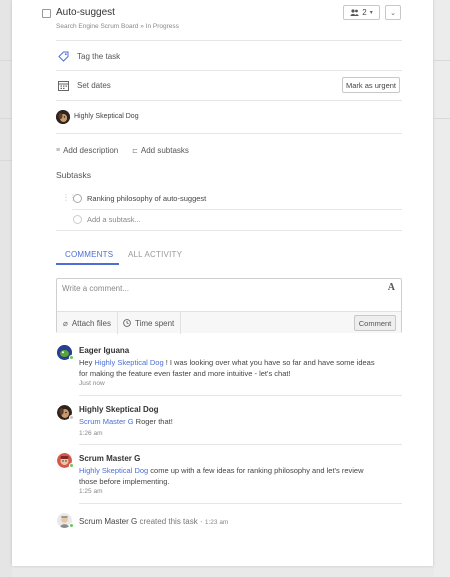  I want to click on more-options-button: ⌄, so click(393, 12).